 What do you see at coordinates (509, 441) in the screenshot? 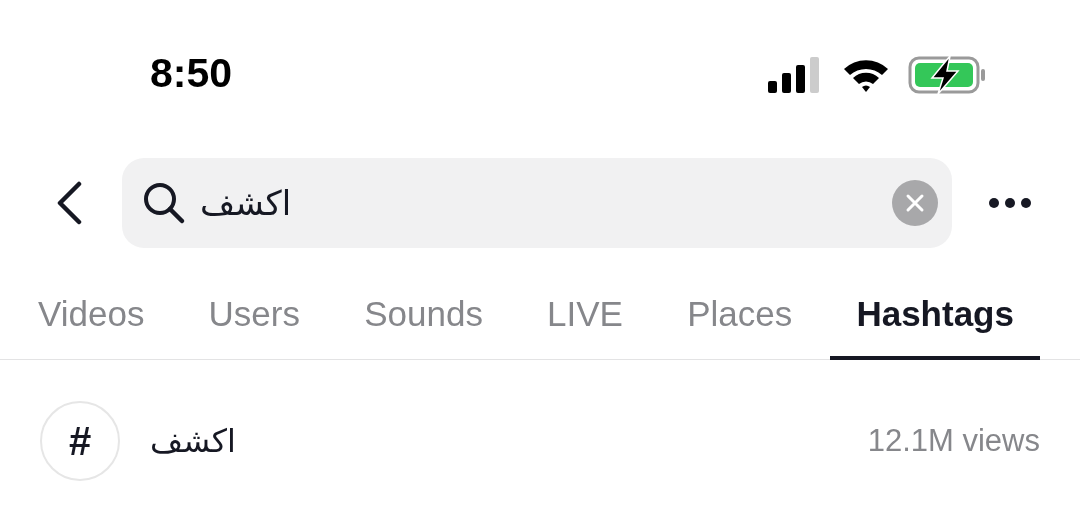
I see `hashtag-name: اكشف` at bounding box center [509, 441].